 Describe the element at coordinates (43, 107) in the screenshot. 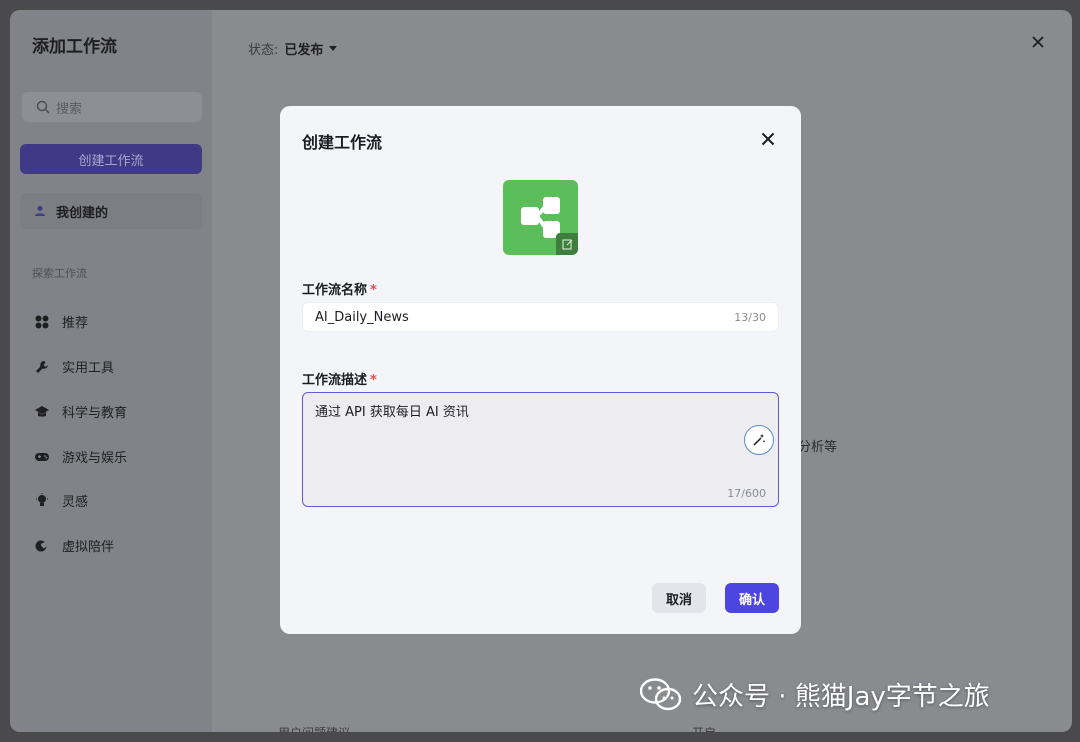

I see `search-icon` at that location.